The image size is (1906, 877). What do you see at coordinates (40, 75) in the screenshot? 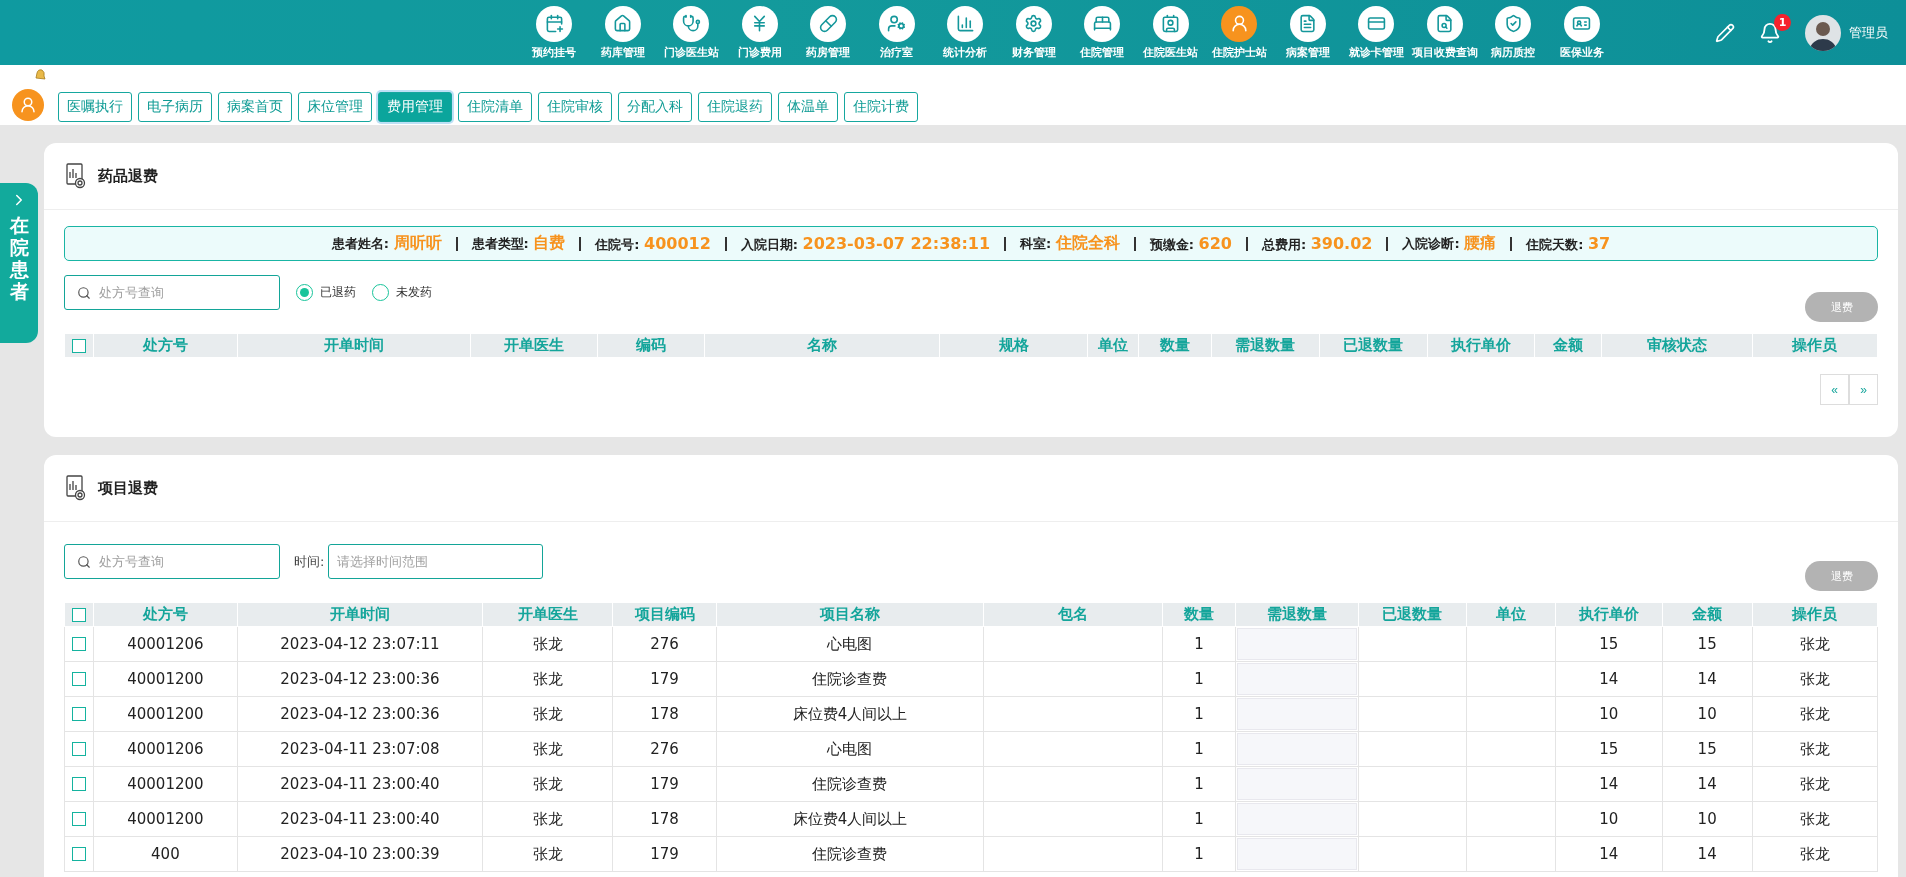
I see `bell-icon` at bounding box center [40, 75].